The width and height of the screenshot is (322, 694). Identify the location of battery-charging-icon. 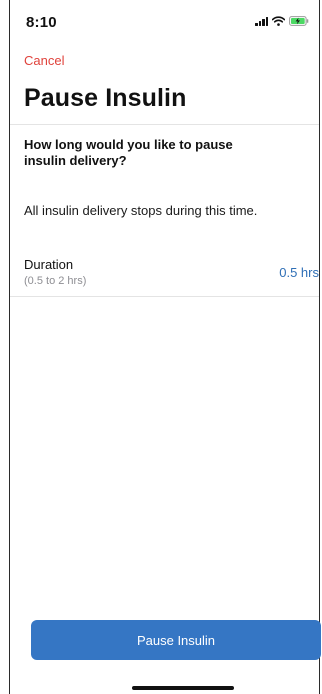
(299, 21).